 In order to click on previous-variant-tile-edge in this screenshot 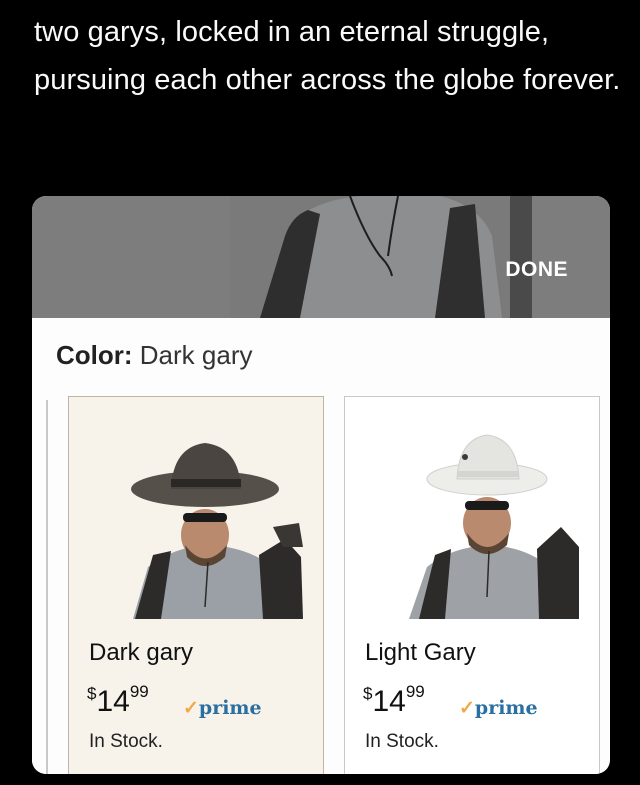, I will do `click(40, 587)`.